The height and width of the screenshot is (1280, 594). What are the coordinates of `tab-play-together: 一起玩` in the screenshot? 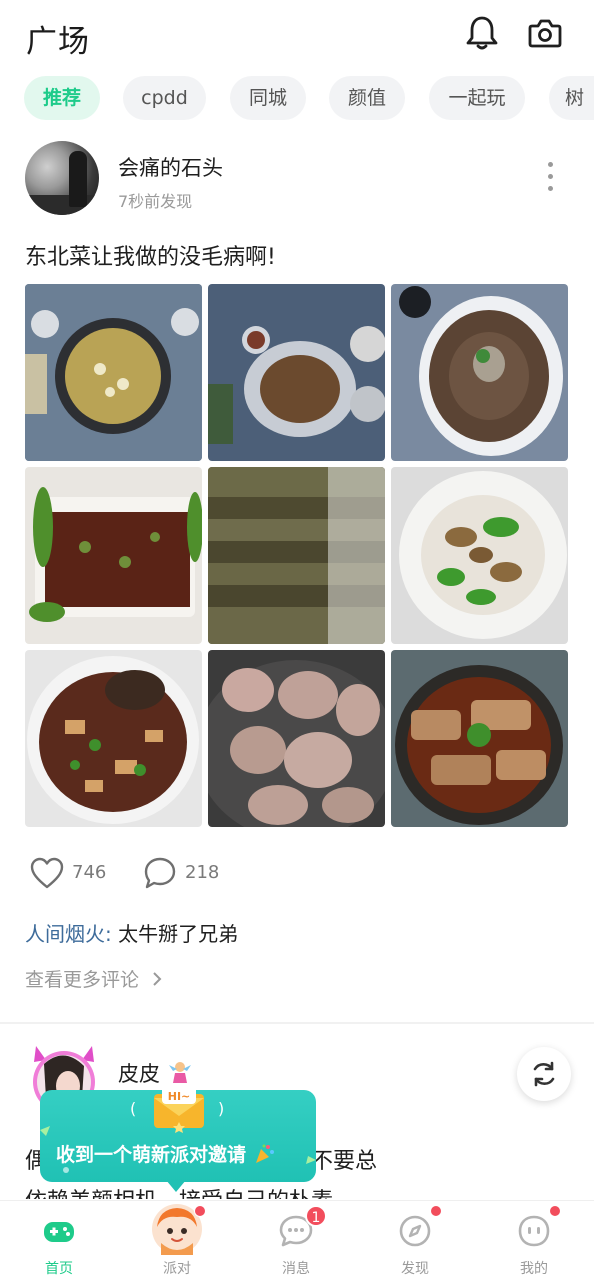 It's located at (477, 98).